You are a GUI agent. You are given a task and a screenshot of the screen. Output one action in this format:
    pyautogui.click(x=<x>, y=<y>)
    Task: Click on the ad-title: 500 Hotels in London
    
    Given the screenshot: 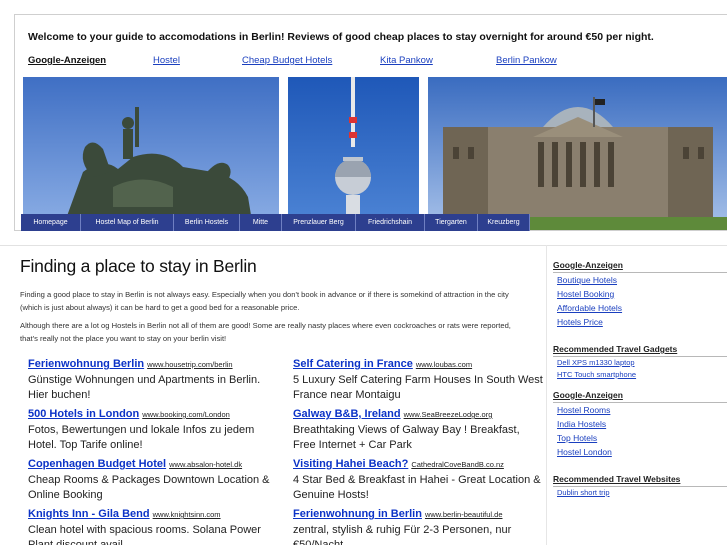 What is the action you would take?
    pyautogui.click(x=83, y=414)
    